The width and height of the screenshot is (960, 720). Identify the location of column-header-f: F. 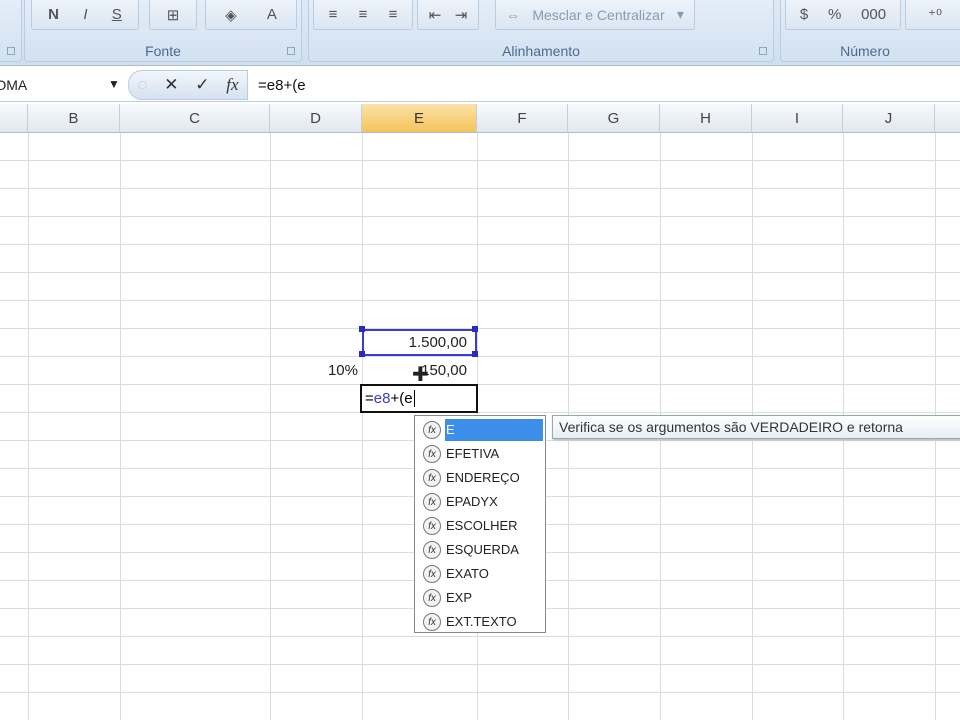
(522, 118).